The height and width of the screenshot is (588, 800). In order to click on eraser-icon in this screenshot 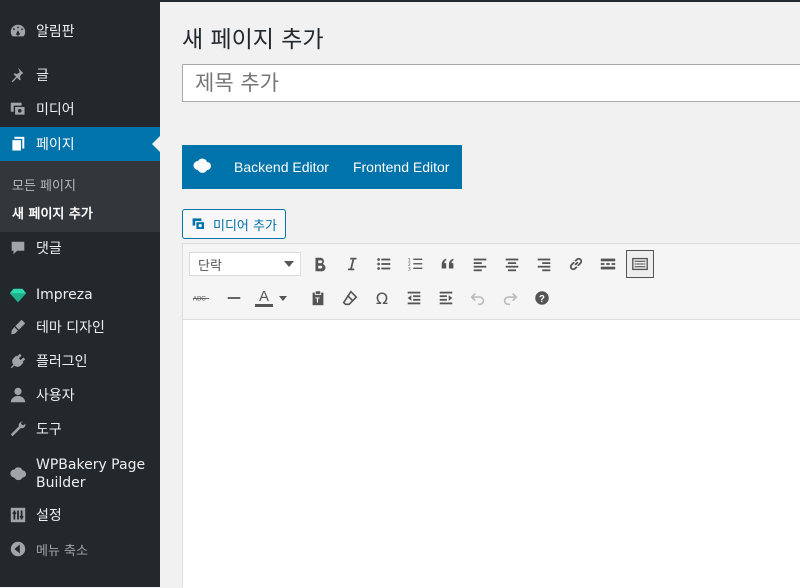, I will do `click(350, 298)`.